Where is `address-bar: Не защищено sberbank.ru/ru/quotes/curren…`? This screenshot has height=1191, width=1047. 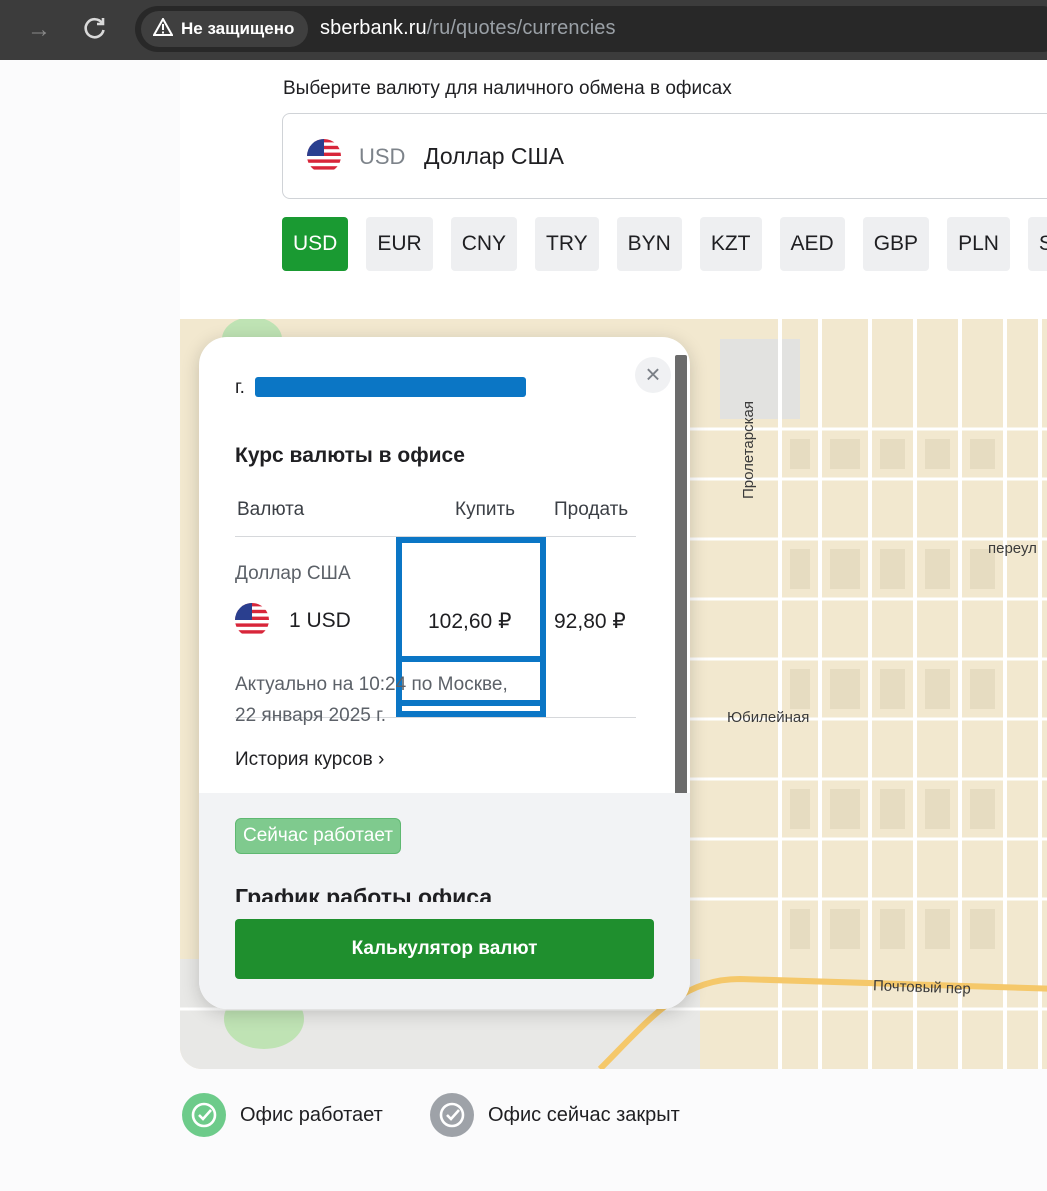
address-bar: Не защищено sberbank.ru/ru/quotes/curren… is located at coordinates (591, 29).